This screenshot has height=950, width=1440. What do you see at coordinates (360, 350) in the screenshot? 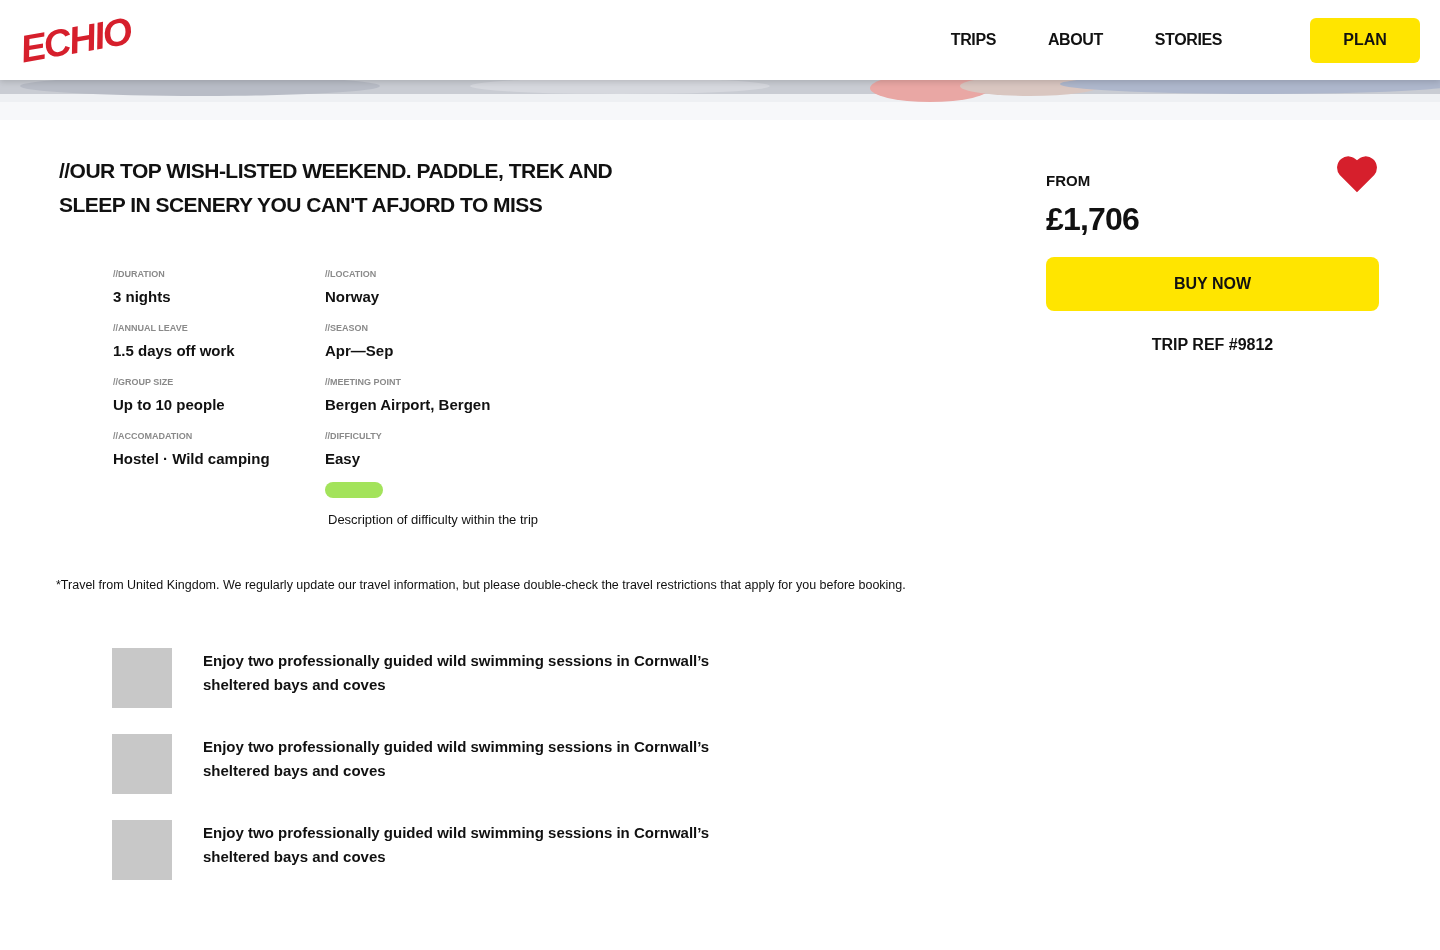
I see `detail-value: Apr—Sep` at bounding box center [360, 350].